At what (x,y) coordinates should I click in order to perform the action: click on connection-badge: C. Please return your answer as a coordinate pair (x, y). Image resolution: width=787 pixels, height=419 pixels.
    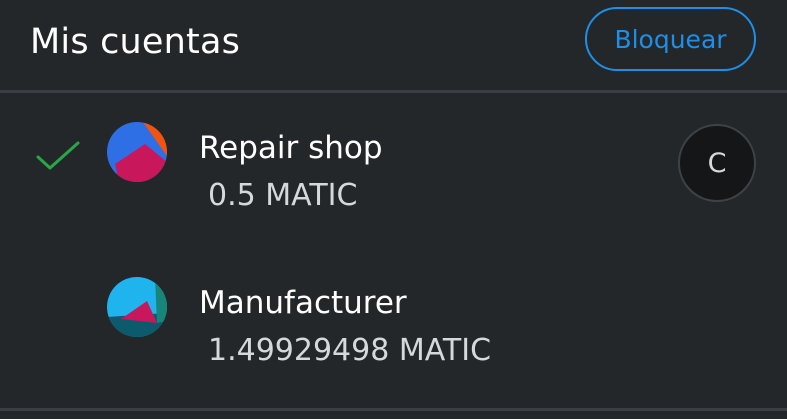
    Looking at the image, I should click on (717, 163).